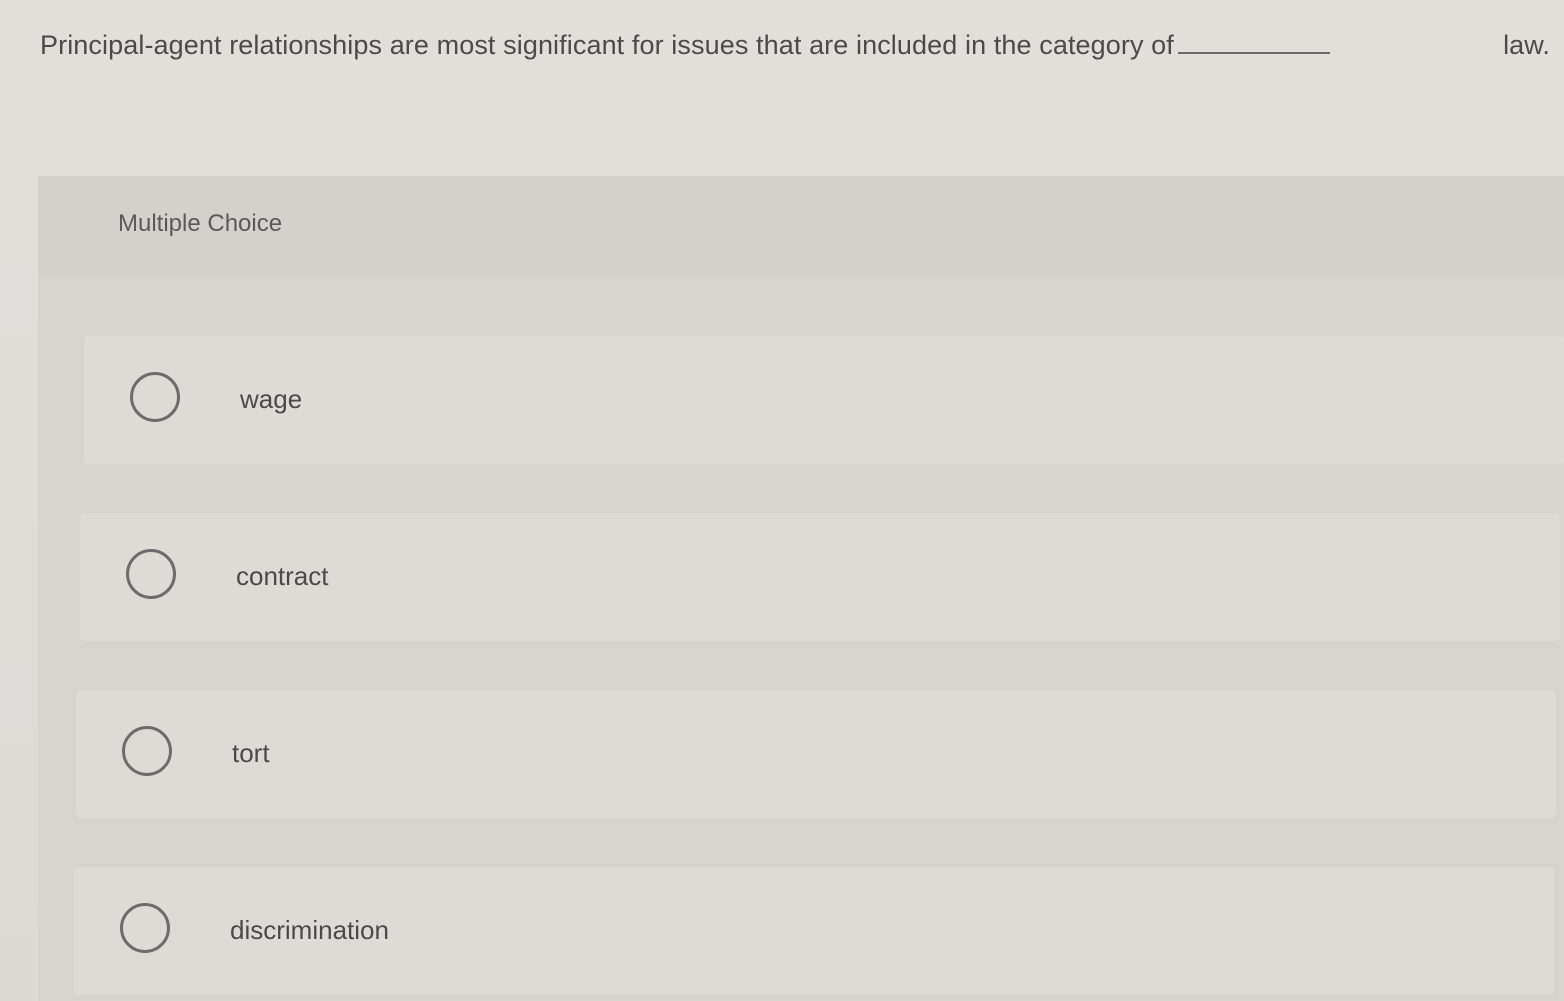  Describe the element at coordinates (271, 399) in the screenshot. I see `option-label: wage` at that location.